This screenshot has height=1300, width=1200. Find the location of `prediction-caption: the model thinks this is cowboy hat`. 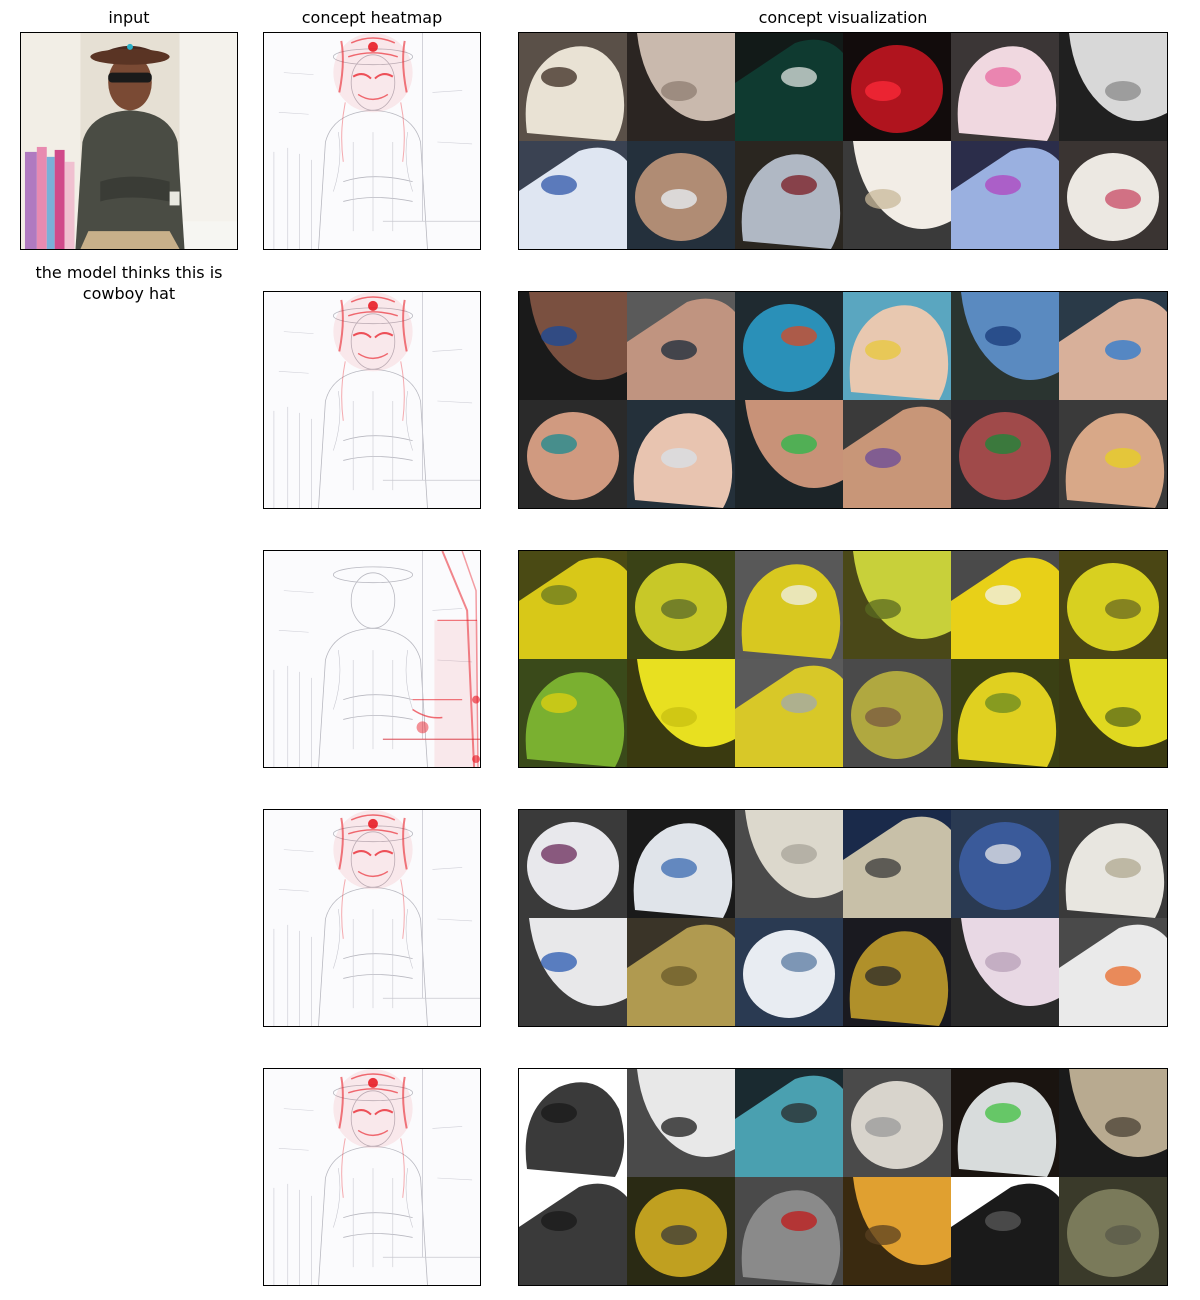

prediction-caption: the model thinks this is cowboy hat is located at coordinates (129, 283).